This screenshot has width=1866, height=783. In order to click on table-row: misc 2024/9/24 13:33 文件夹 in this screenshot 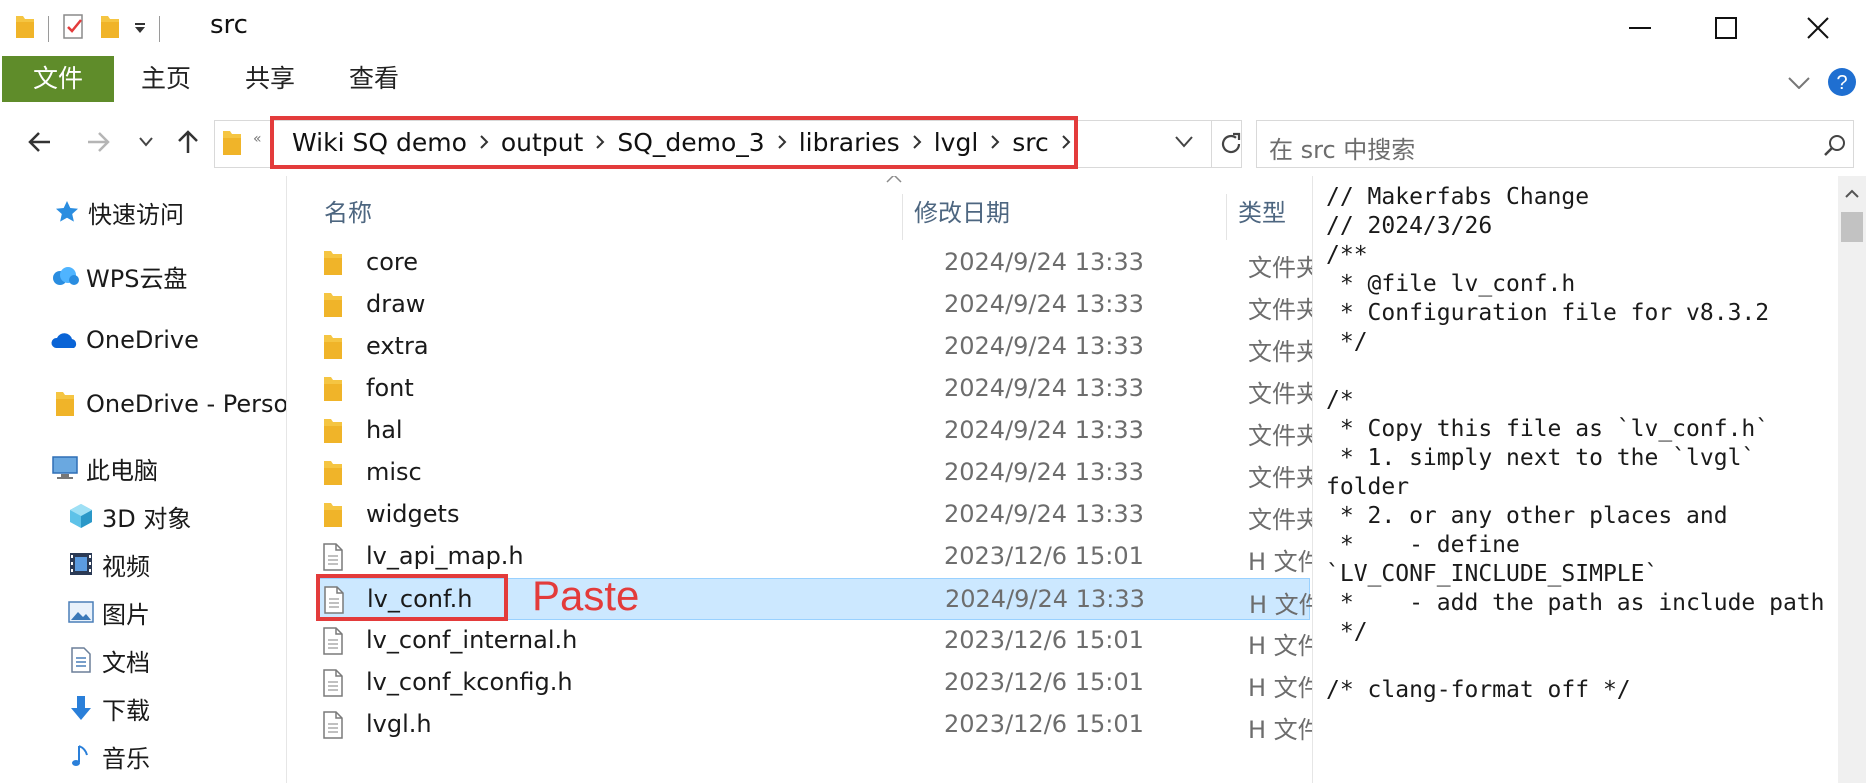, I will do `click(815, 473)`.